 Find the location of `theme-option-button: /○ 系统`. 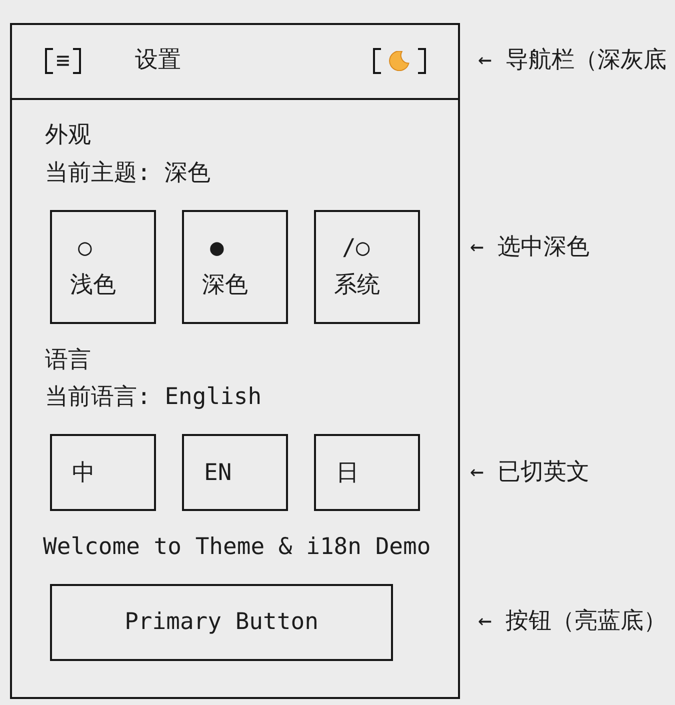

theme-option-button: /○ 系统 is located at coordinates (367, 267).